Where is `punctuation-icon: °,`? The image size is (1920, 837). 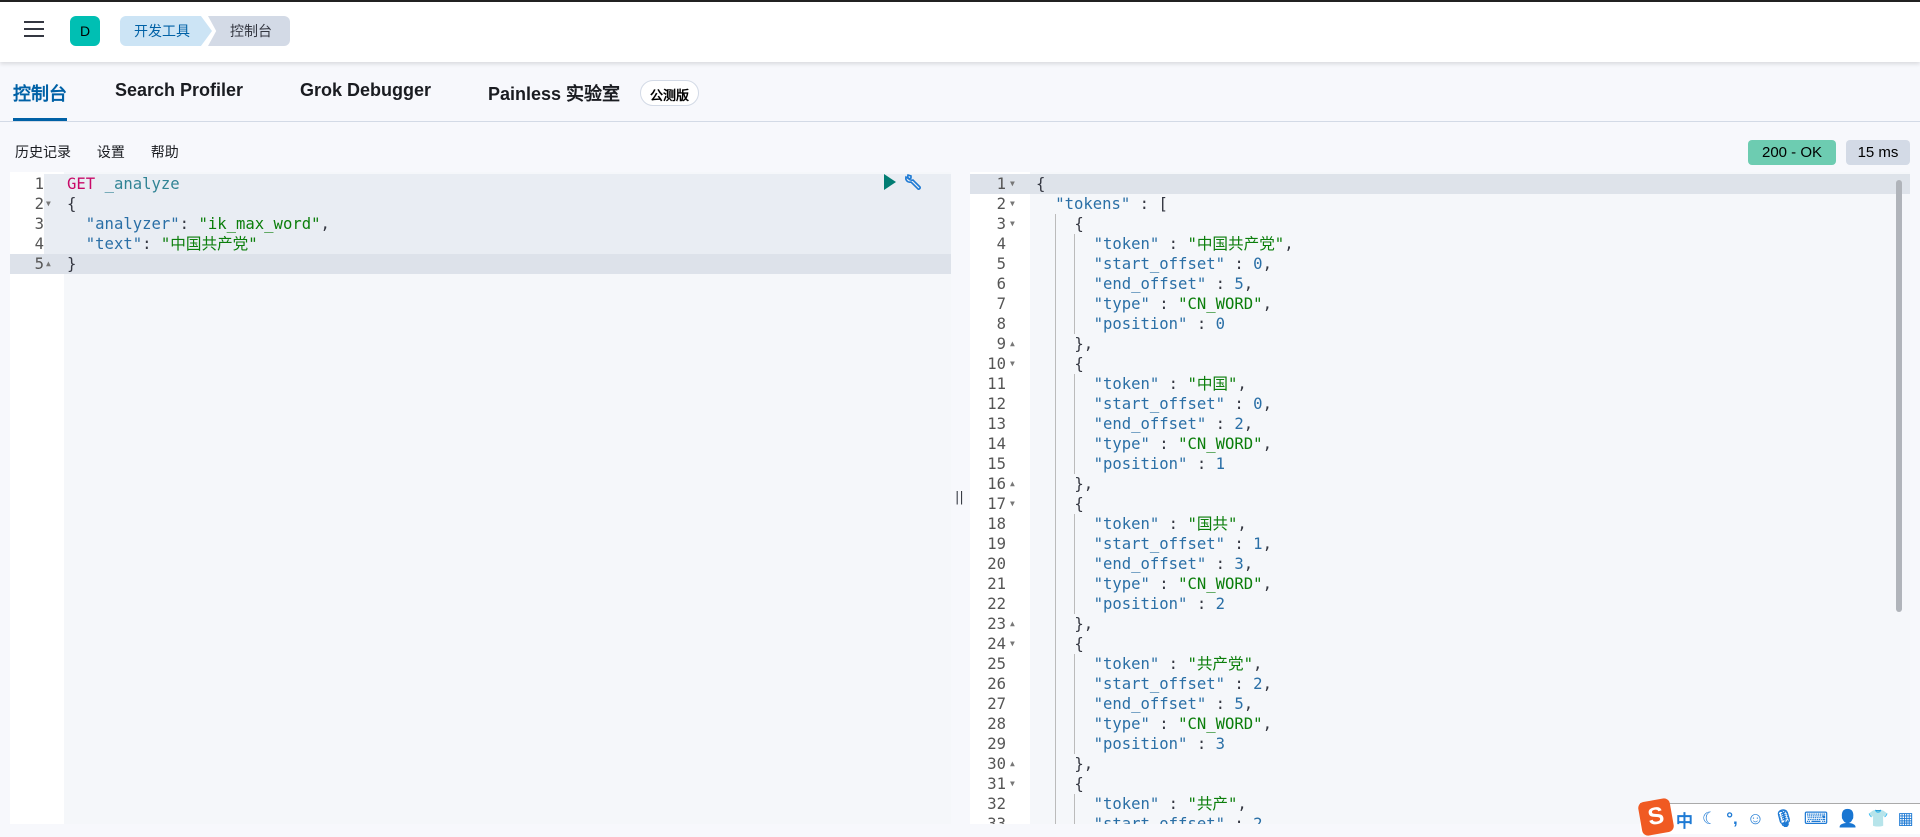 punctuation-icon: °, is located at coordinates (1732, 819).